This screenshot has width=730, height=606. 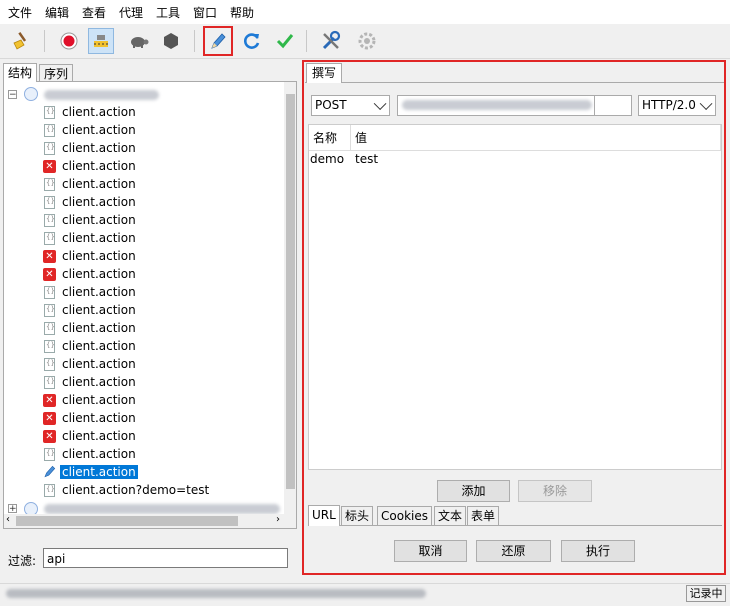 I want to click on remove-button: 移除, so click(x=555, y=491).